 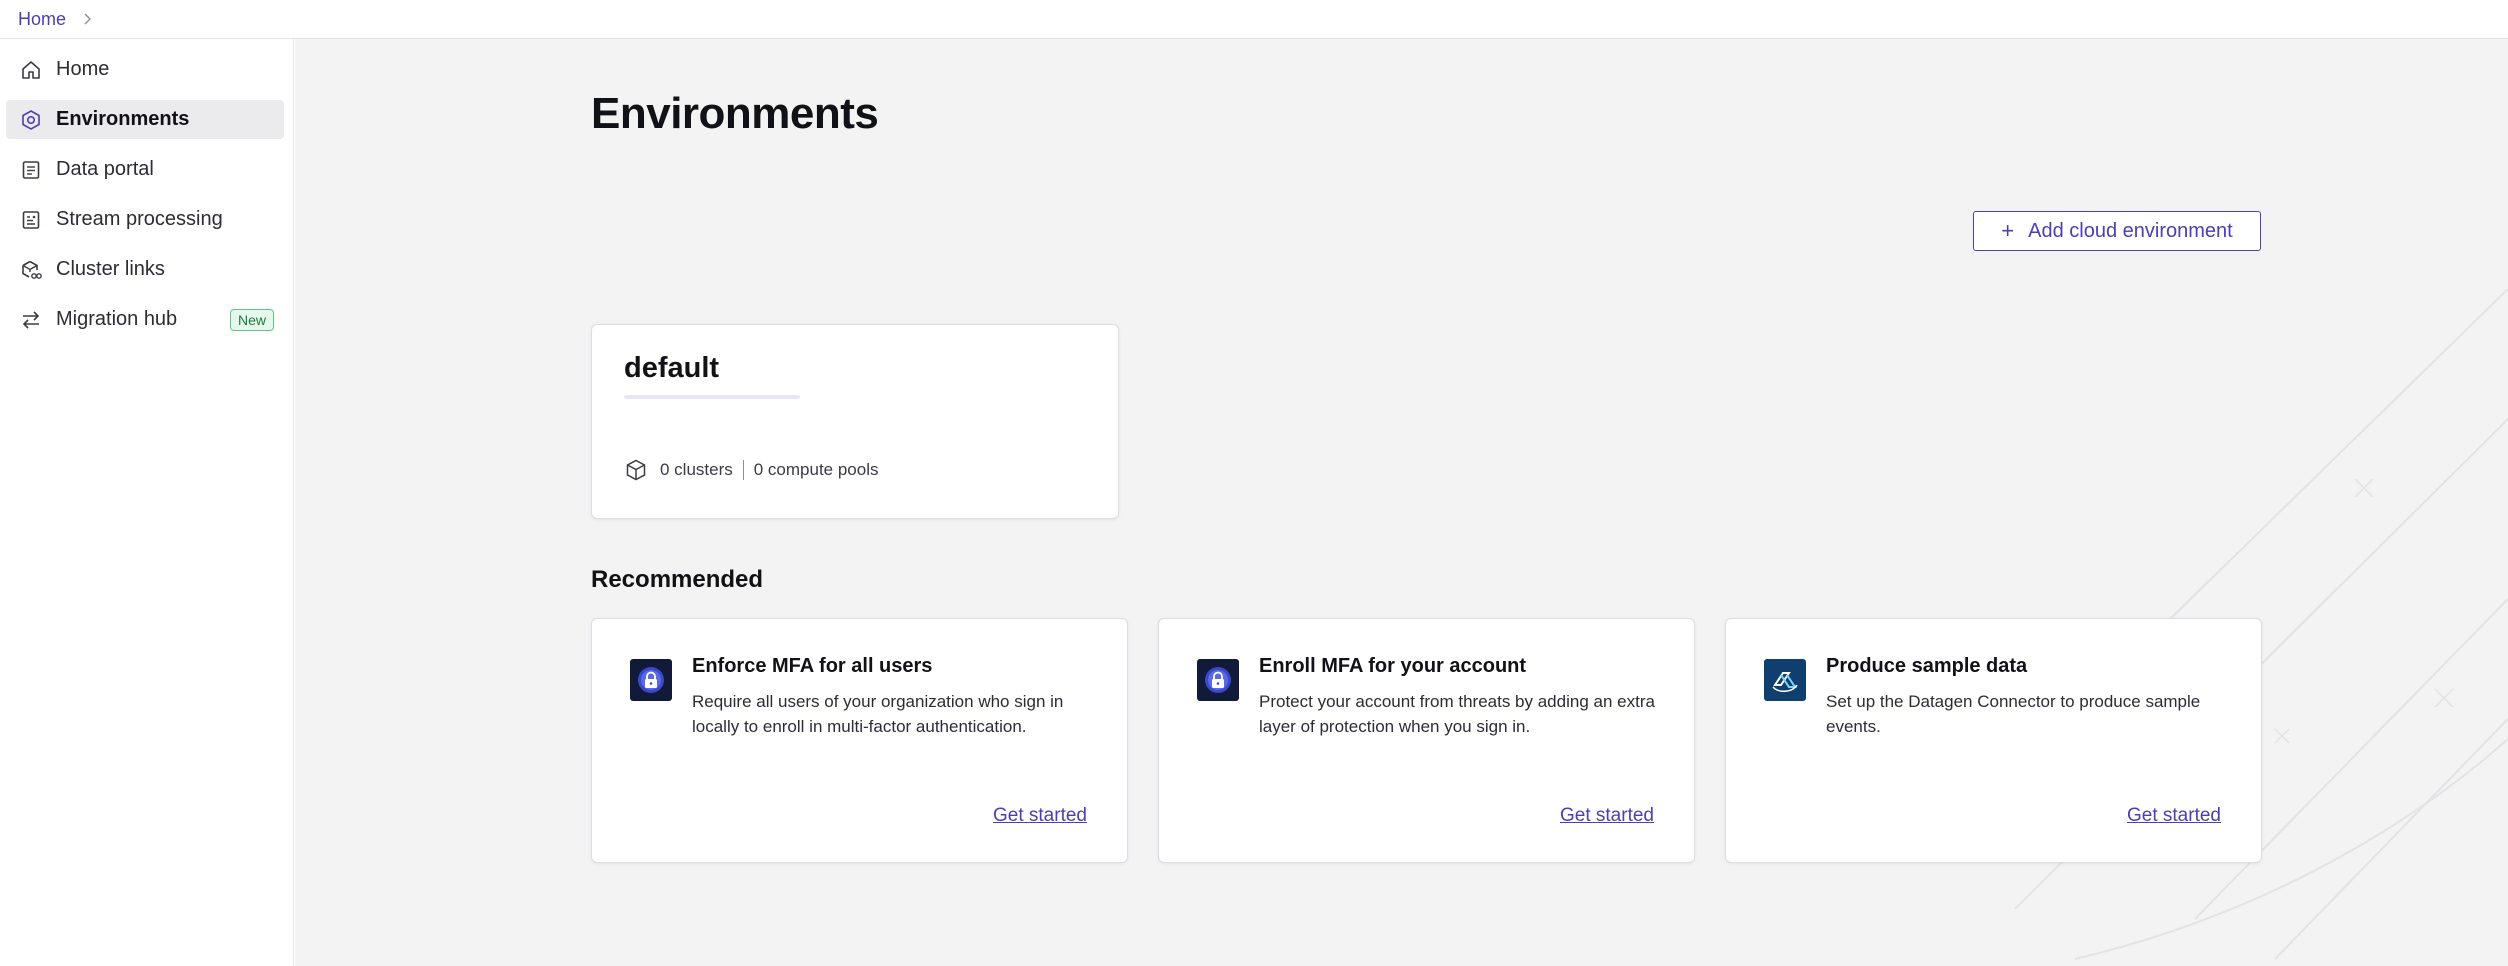 I want to click on datagen-connector-icon, so click(x=1785, y=680).